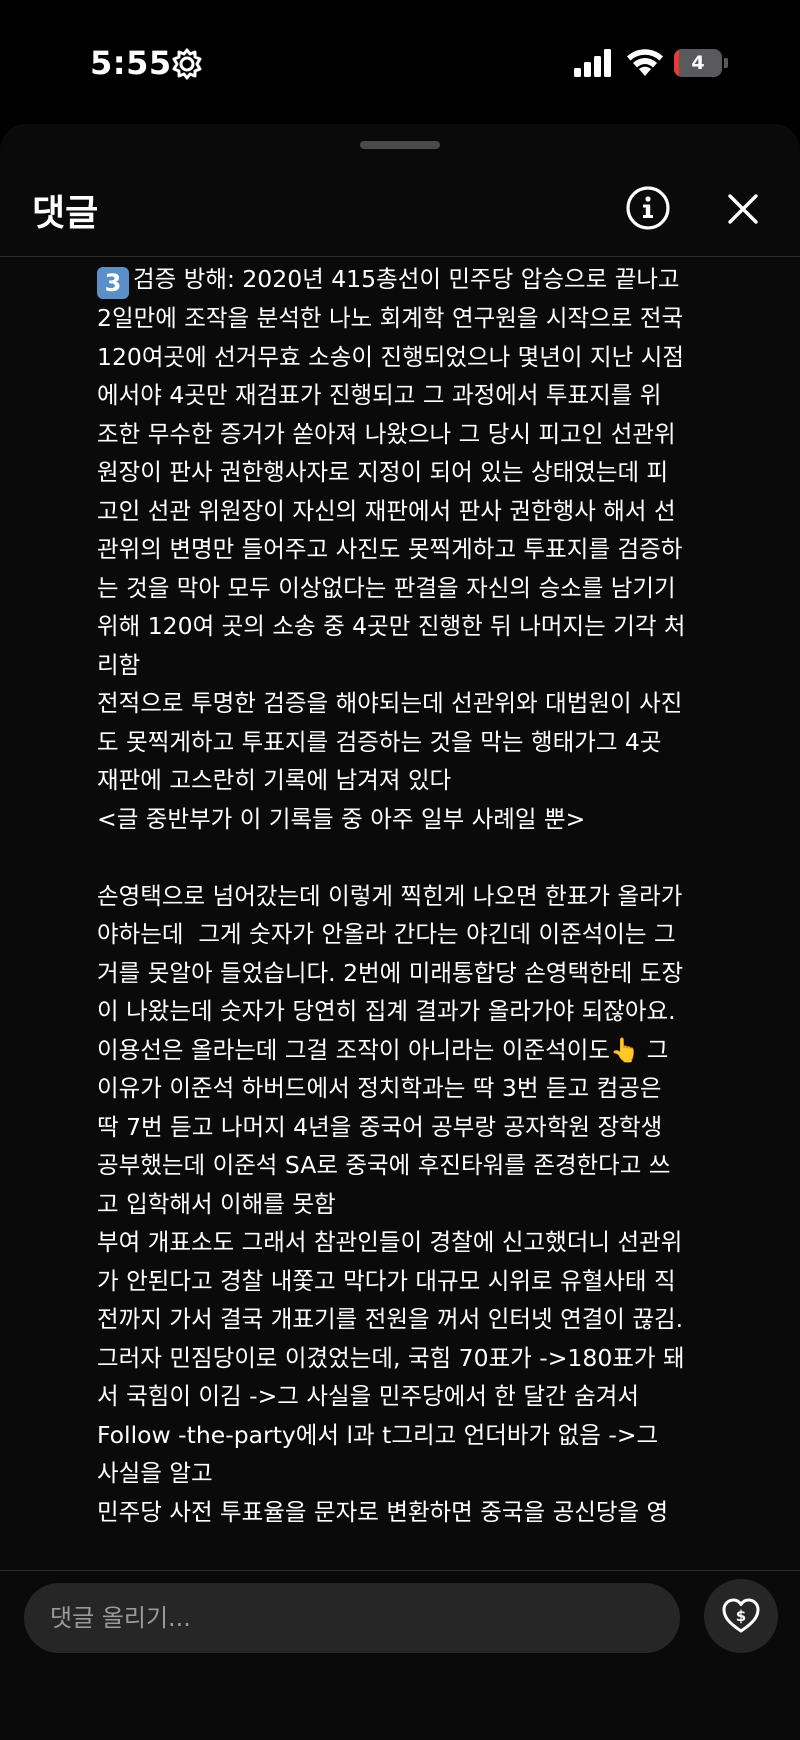 The width and height of the screenshot is (800, 1740). Describe the element at coordinates (400, 256) in the screenshot. I see `header-divider` at that location.